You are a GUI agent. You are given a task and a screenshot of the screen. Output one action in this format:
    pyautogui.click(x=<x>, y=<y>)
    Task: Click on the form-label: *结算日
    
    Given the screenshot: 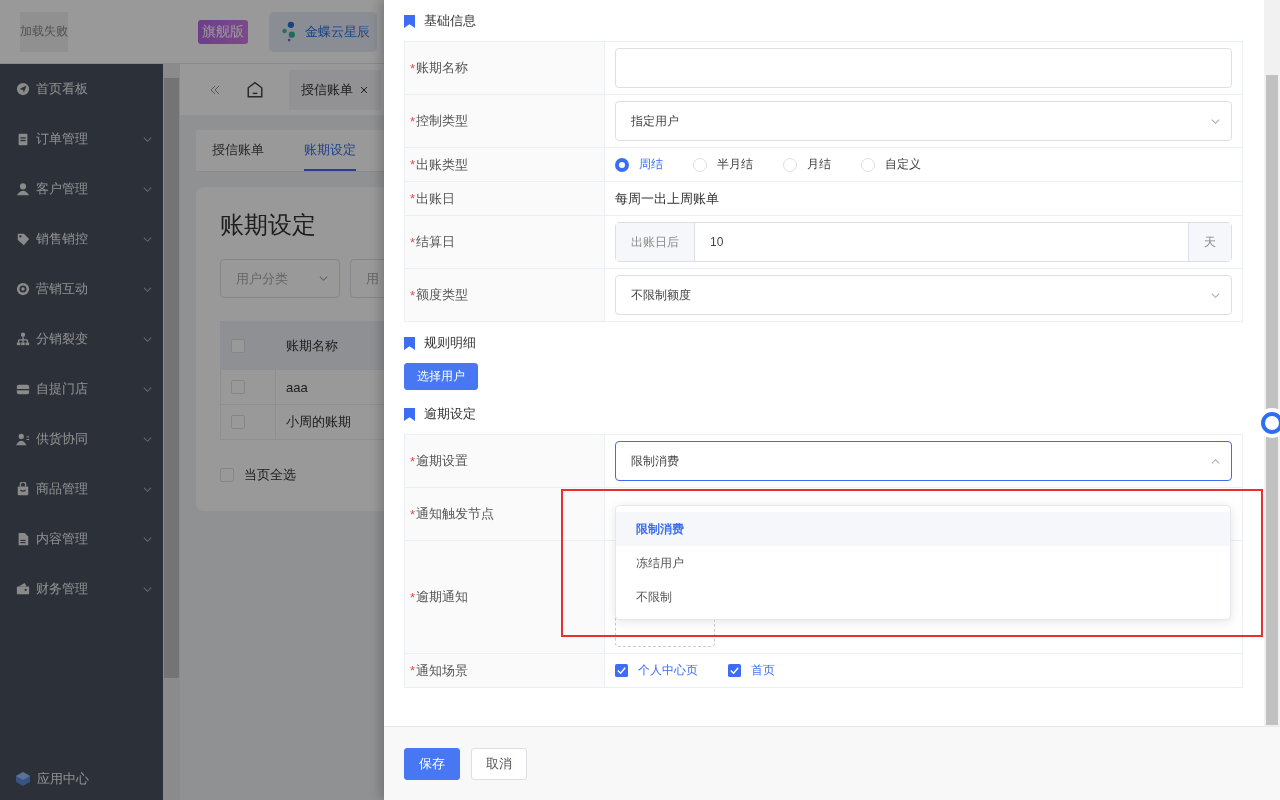 What is the action you would take?
    pyautogui.click(x=505, y=242)
    